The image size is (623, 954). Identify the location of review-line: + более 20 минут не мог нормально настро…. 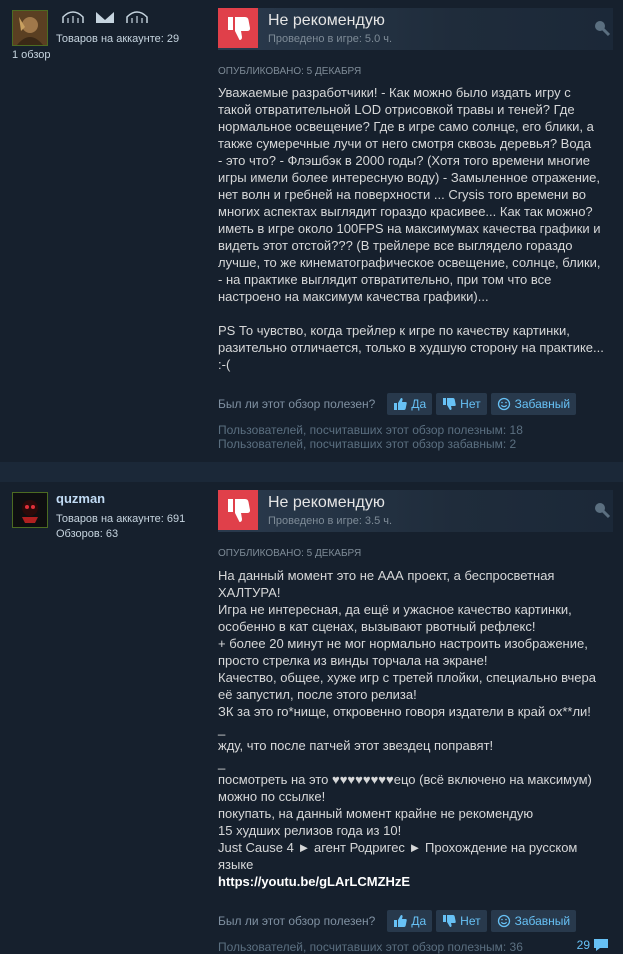
(403, 643).